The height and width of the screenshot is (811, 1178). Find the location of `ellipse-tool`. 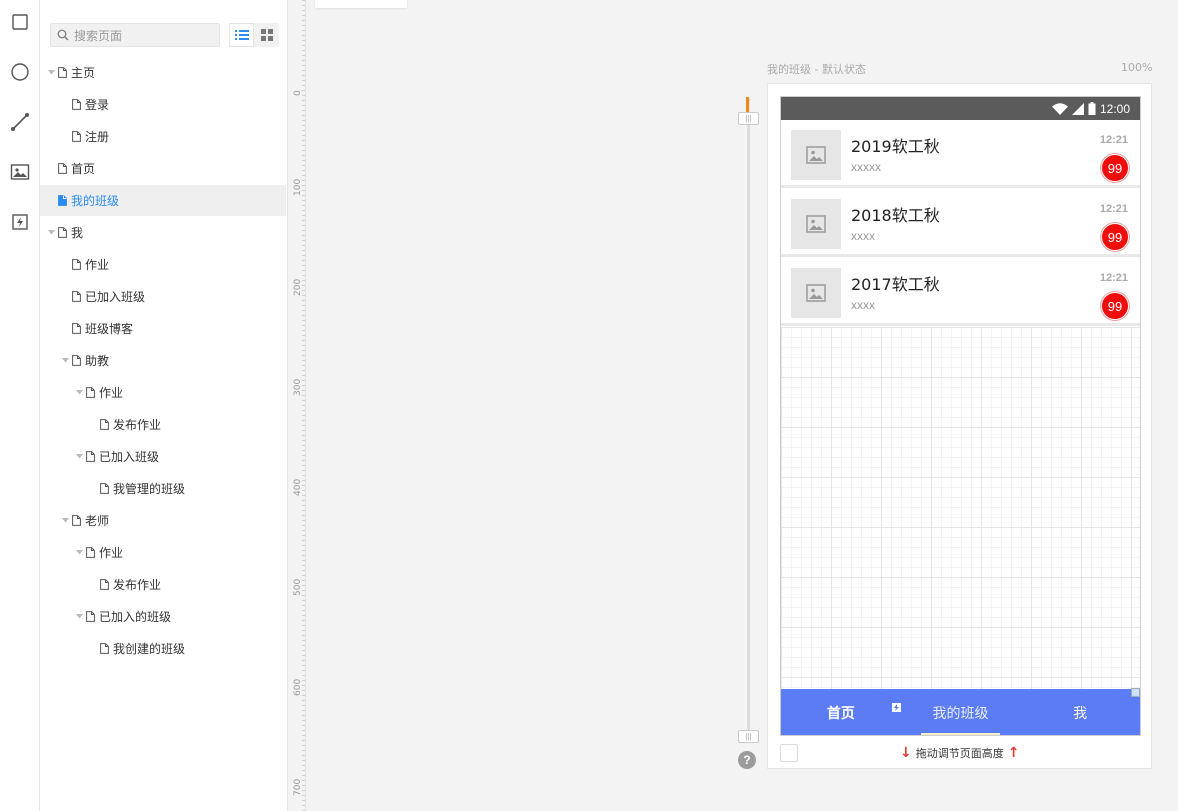

ellipse-tool is located at coordinates (20, 72).